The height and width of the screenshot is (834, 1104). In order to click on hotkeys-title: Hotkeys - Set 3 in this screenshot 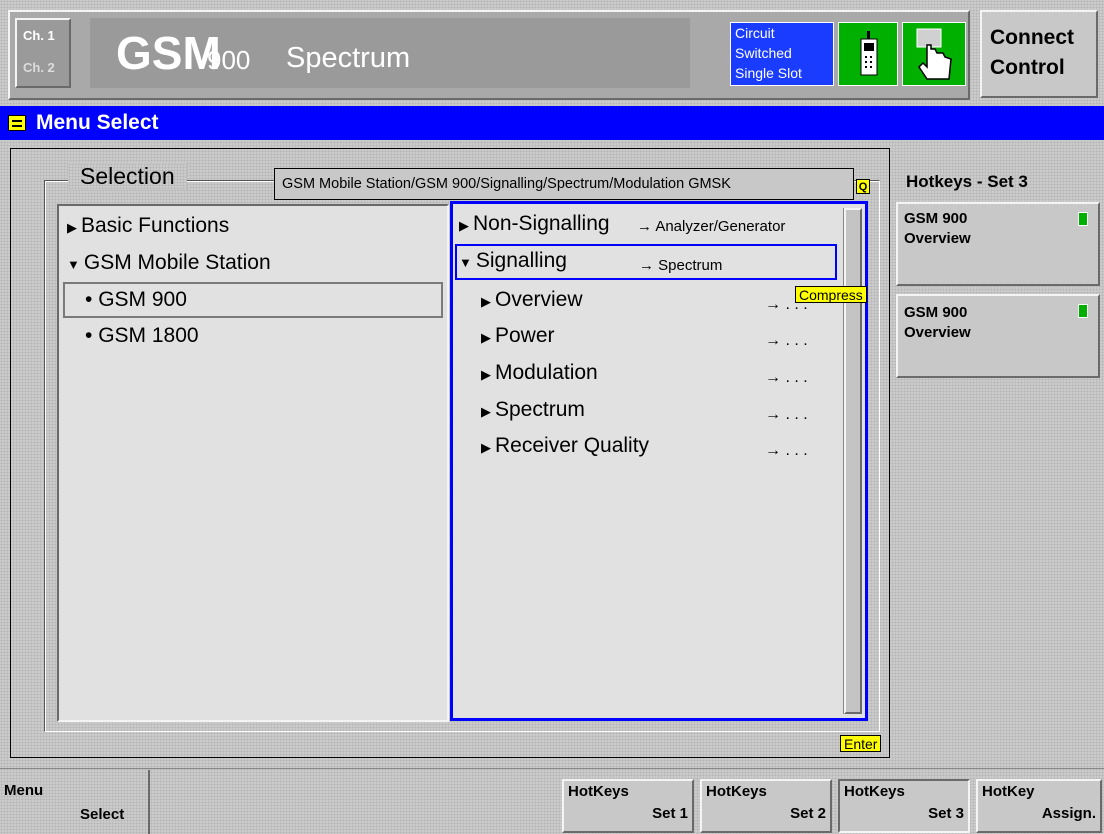, I will do `click(967, 181)`.